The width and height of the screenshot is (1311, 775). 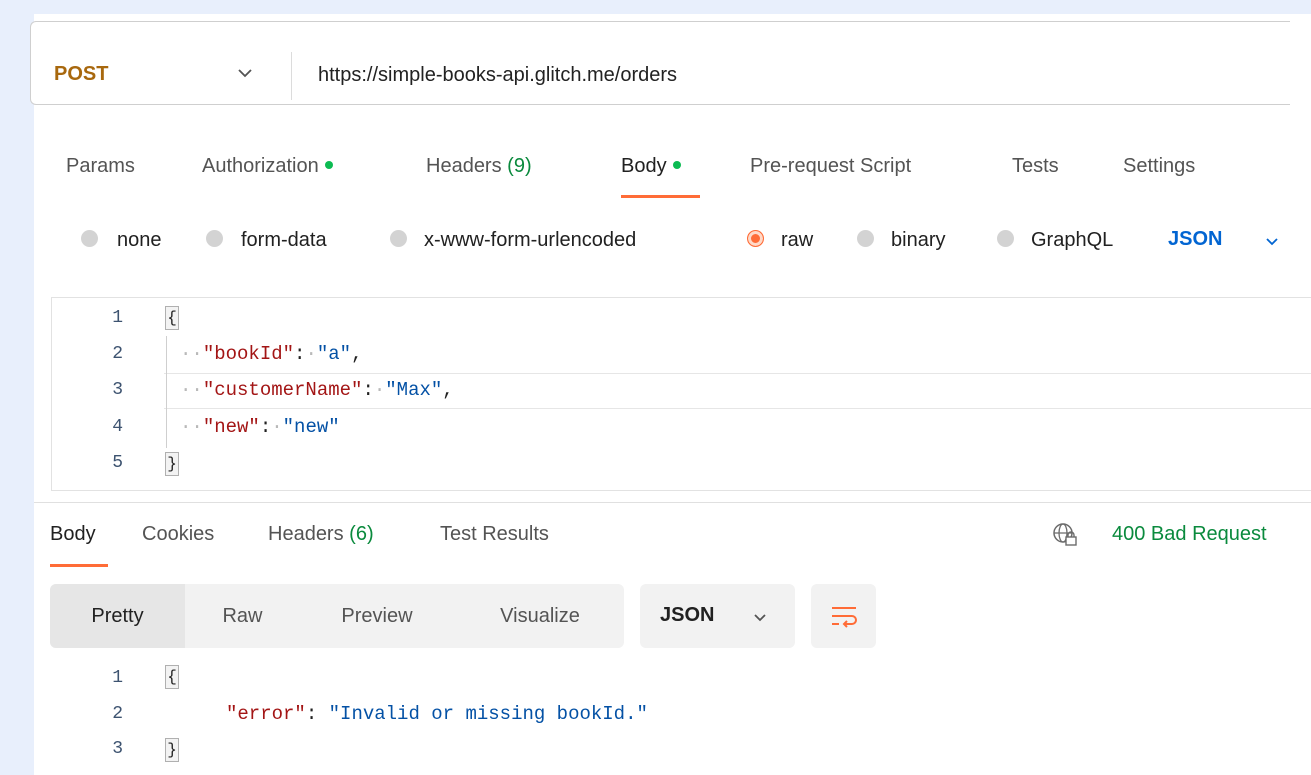 I want to click on method-select: POST, so click(x=81, y=74).